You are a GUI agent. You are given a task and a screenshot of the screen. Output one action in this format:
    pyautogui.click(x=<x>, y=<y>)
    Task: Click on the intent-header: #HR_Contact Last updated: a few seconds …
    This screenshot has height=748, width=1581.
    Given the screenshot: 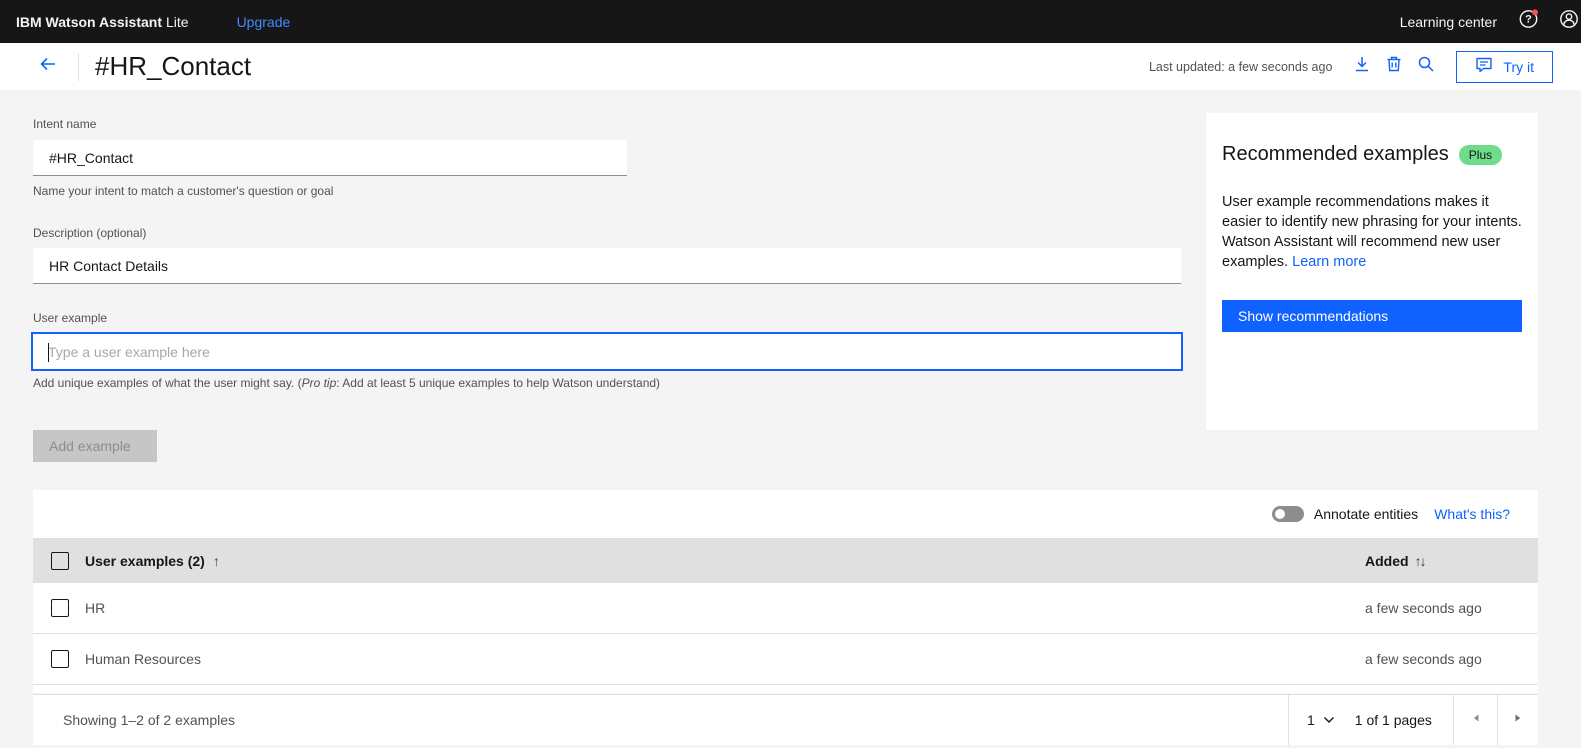 What is the action you would take?
    pyautogui.click(x=790, y=66)
    